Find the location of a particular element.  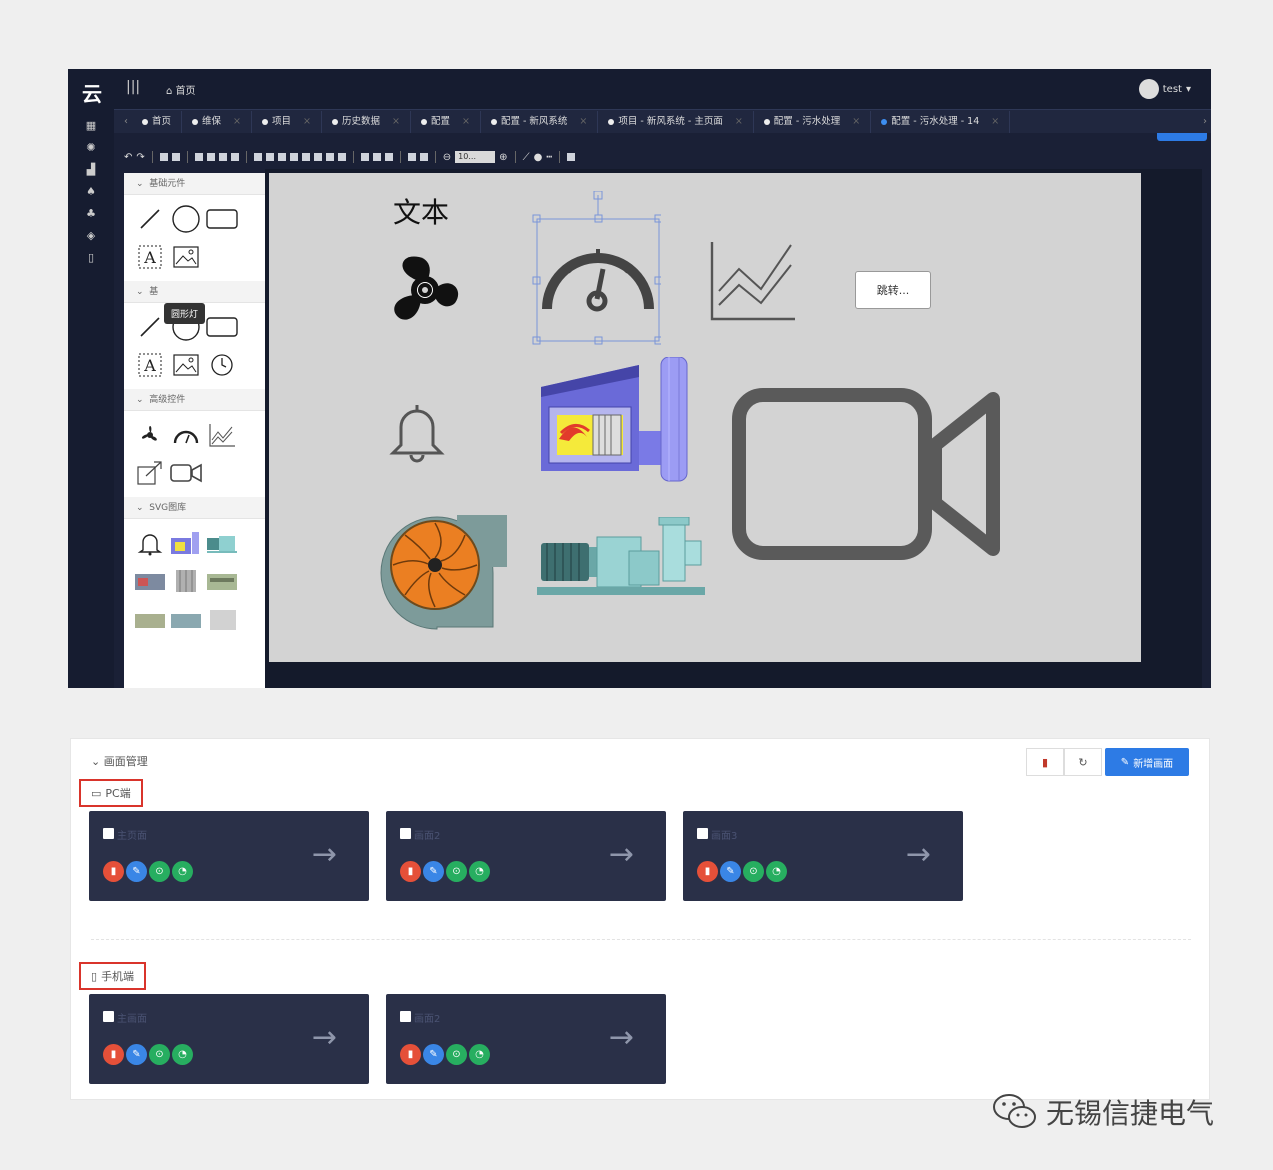

ungroup-icon is located at coordinates (210, 157).